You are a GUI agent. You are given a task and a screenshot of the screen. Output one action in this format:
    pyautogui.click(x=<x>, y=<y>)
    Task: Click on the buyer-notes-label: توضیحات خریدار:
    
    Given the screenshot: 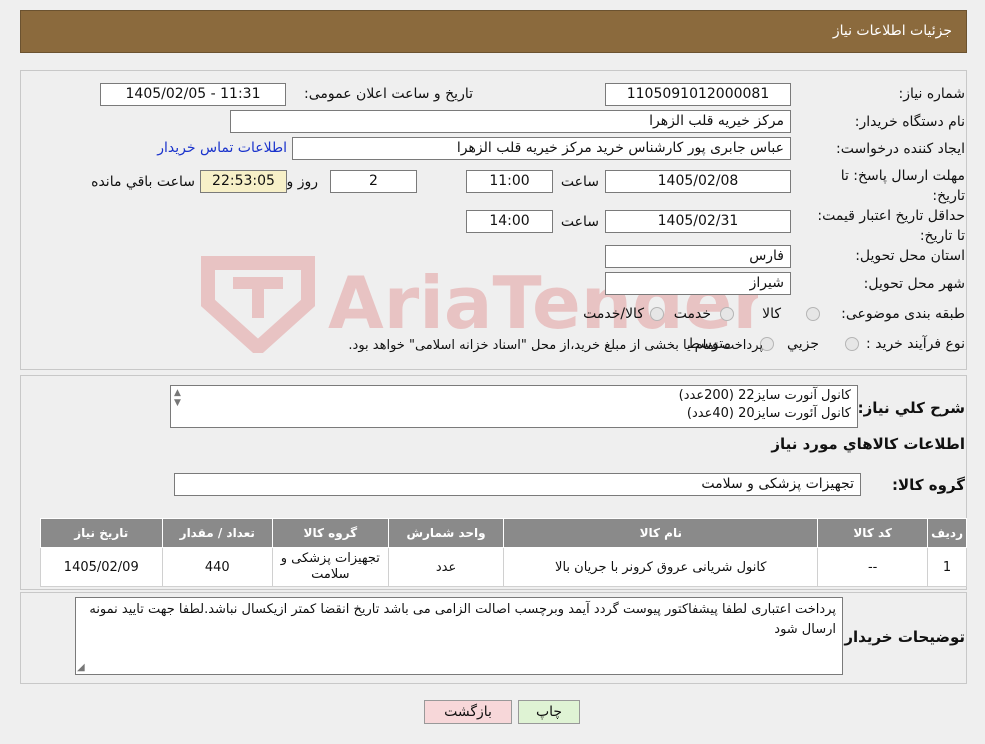 What is the action you would take?
    pyautogui.click(x=901, y=637)
    